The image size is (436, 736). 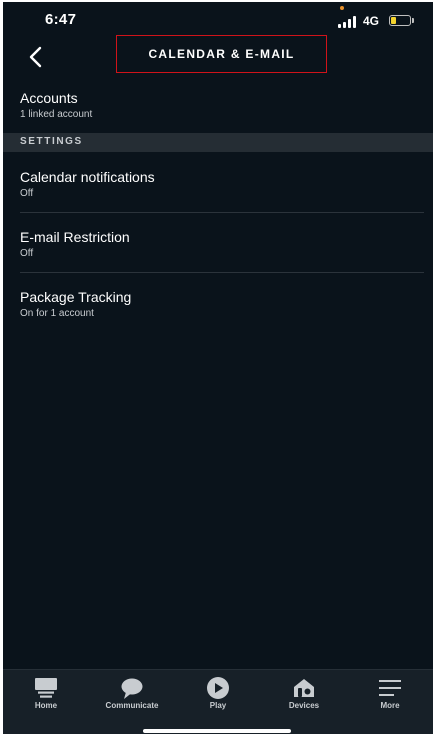 What do you see at coordinates (371, 21) in the screenshot?
I see `network-type: 4G` at bounding box center [371, 21].